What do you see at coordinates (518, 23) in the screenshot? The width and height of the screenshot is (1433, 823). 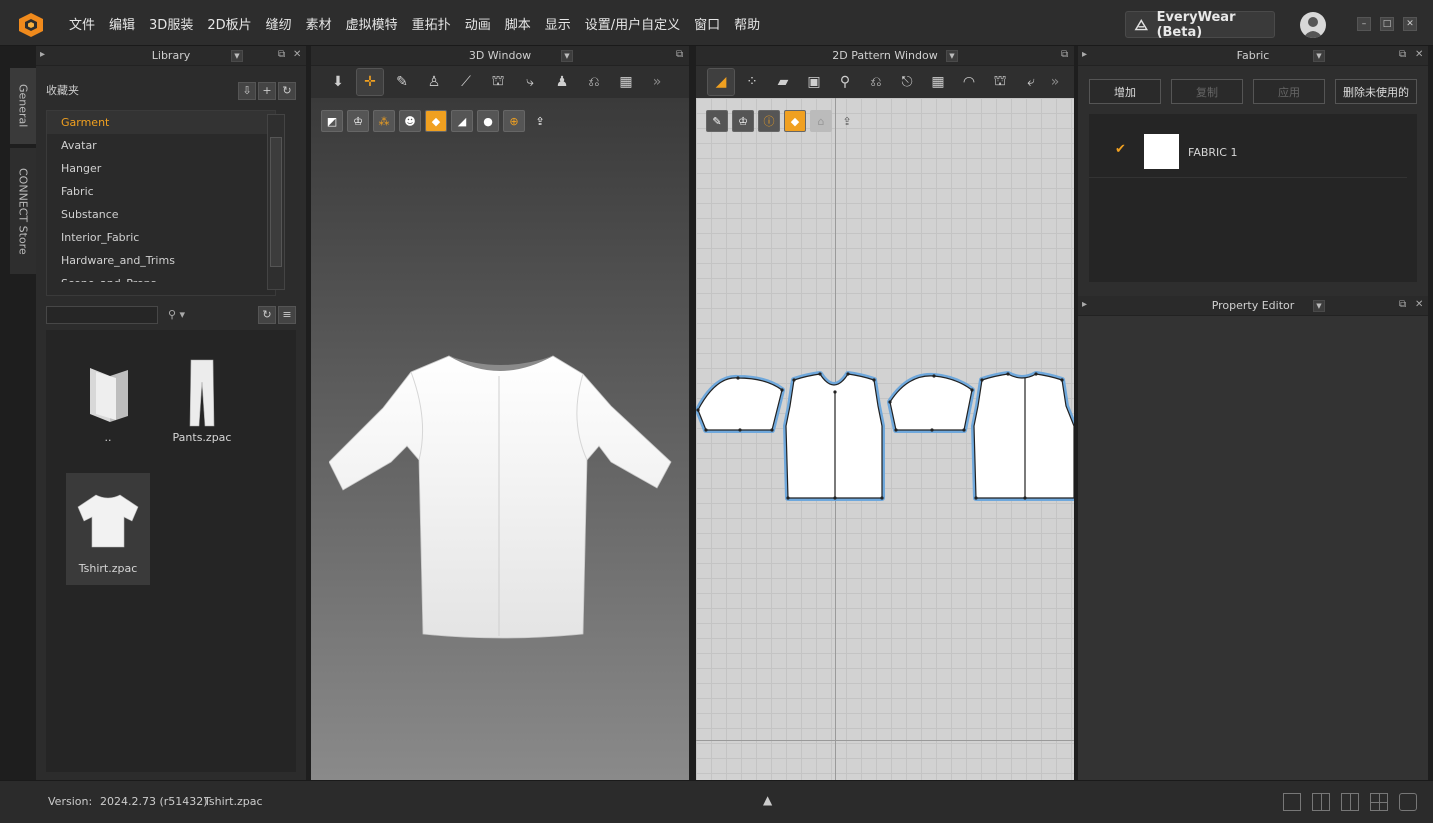 I see `menu-script: 脚本` at bounding box center [518, 23].